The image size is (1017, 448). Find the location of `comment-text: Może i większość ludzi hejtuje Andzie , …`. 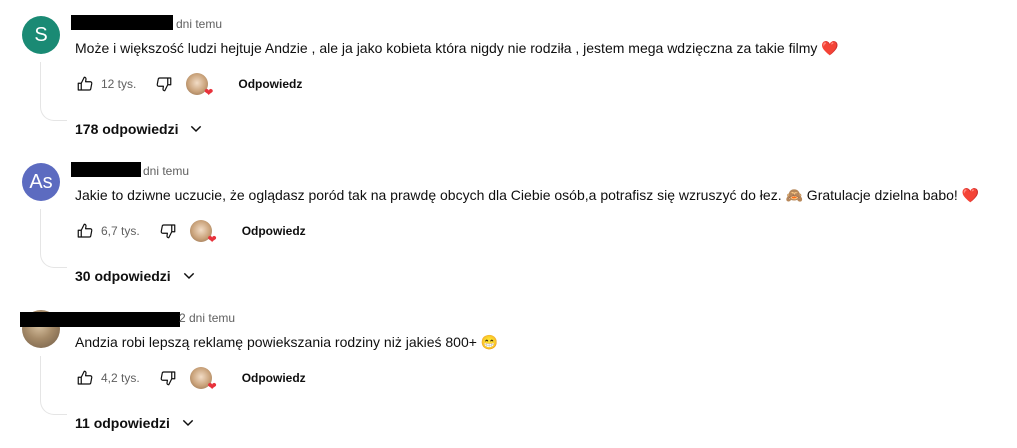

comment-text: Może i większość ludzi hejtuje Andzie , … is located at coordinates (457, 48).